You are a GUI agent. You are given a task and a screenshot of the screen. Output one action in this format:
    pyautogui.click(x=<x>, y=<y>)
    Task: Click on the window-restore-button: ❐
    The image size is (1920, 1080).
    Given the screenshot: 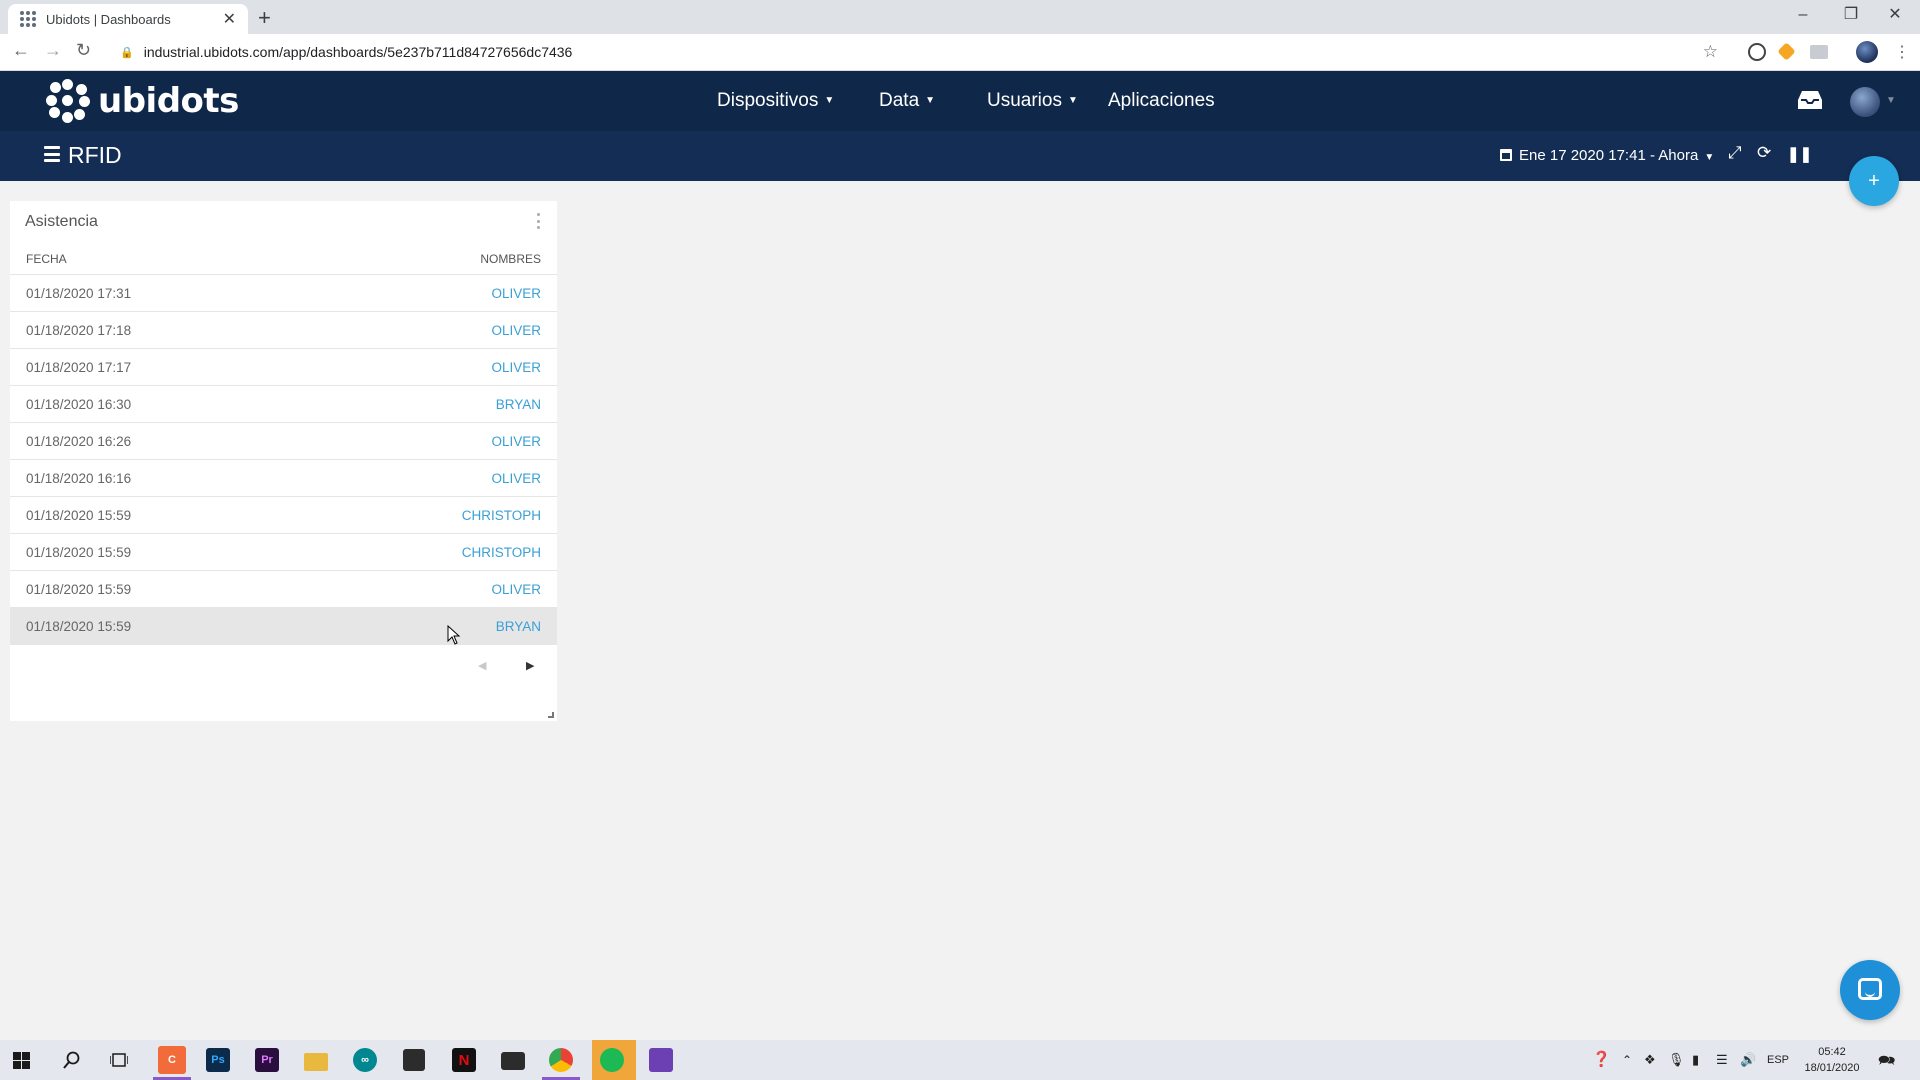 What is the action you would take?
    pyautogui.click(x=1851, y=15)
    